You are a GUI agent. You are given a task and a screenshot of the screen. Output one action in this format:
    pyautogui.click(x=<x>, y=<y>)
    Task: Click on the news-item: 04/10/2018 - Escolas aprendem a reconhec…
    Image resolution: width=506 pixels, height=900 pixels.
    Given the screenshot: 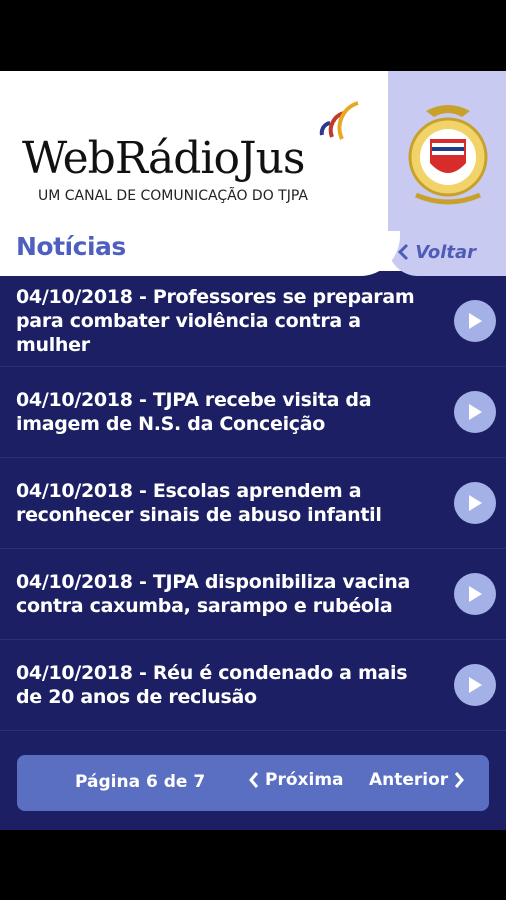 What is the action you would take?
    pyautogui.click(x=253, y=503)
    